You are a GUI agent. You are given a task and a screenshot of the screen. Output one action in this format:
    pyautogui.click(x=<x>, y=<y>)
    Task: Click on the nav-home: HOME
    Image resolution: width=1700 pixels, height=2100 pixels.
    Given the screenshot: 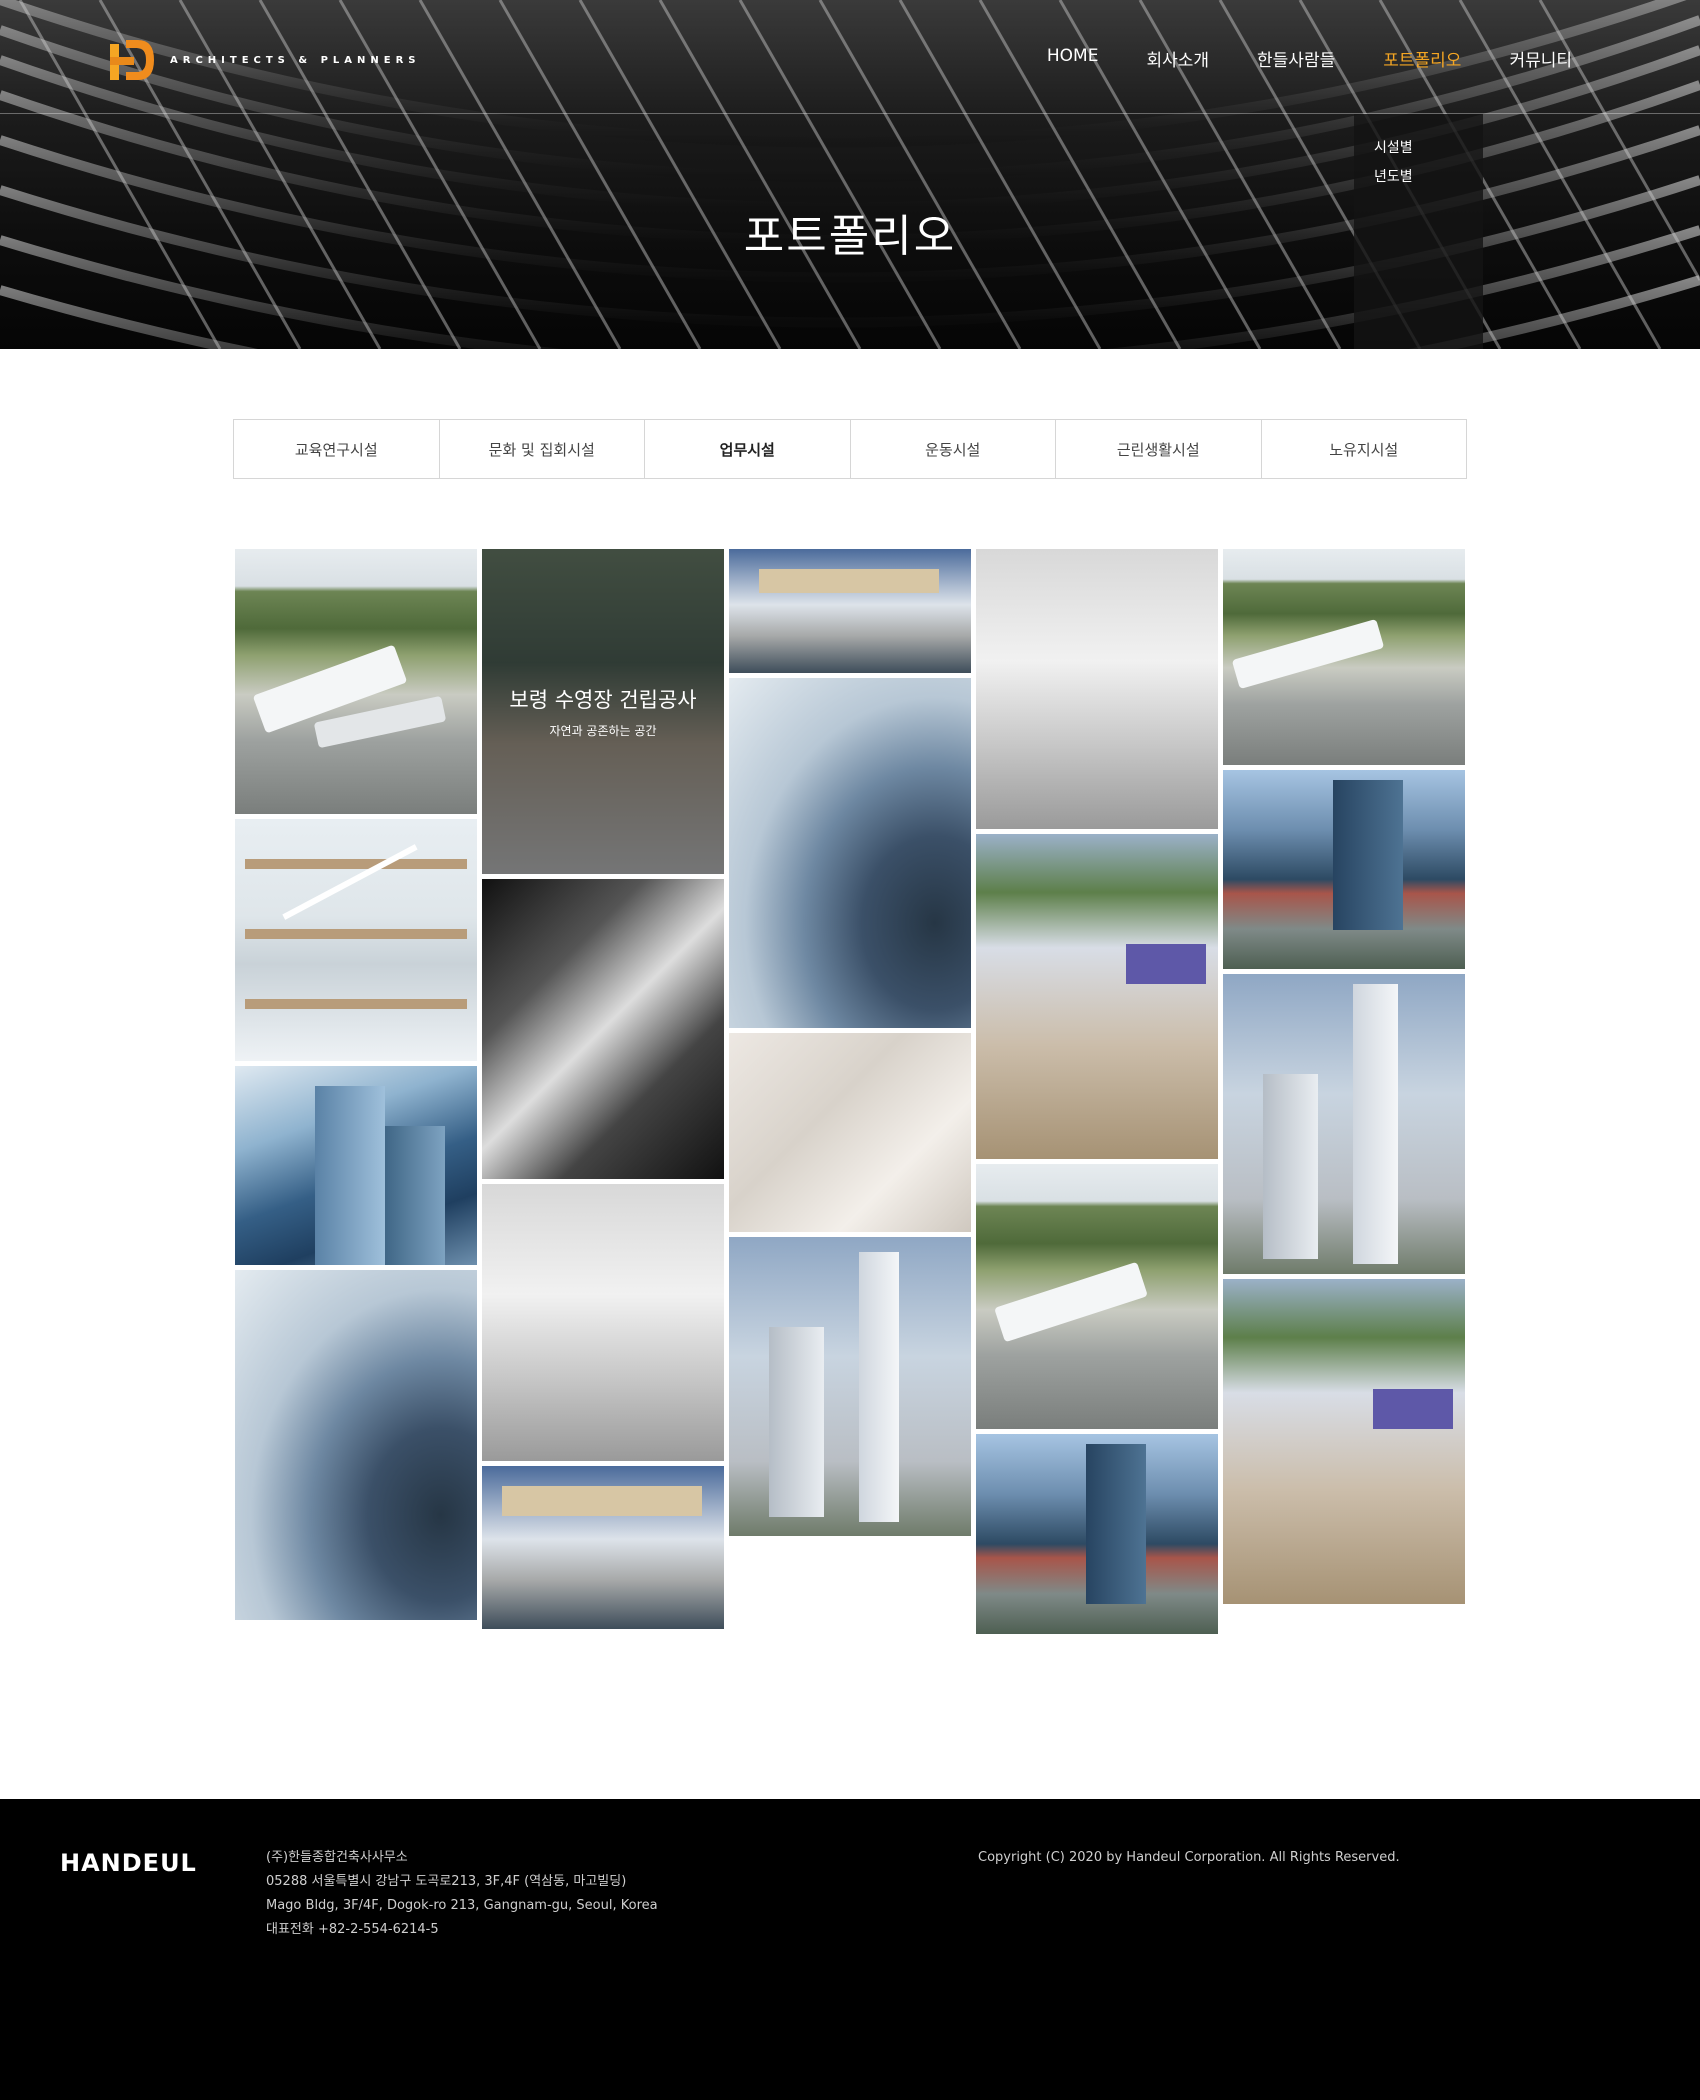 What is the action you would take?
    pyautogui.click(x=1073, y=58)
    